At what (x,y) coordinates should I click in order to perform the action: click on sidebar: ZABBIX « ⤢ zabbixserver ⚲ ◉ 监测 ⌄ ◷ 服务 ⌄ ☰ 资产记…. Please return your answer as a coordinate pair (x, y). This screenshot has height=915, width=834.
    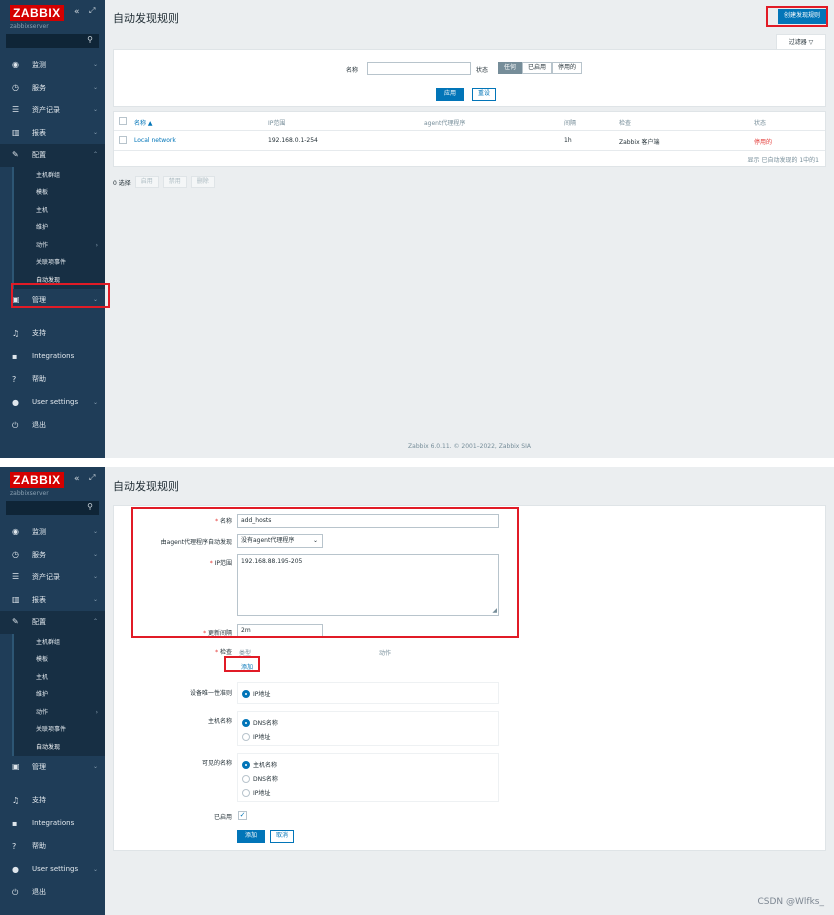
    Looking at the image, I should click on (52, 691).